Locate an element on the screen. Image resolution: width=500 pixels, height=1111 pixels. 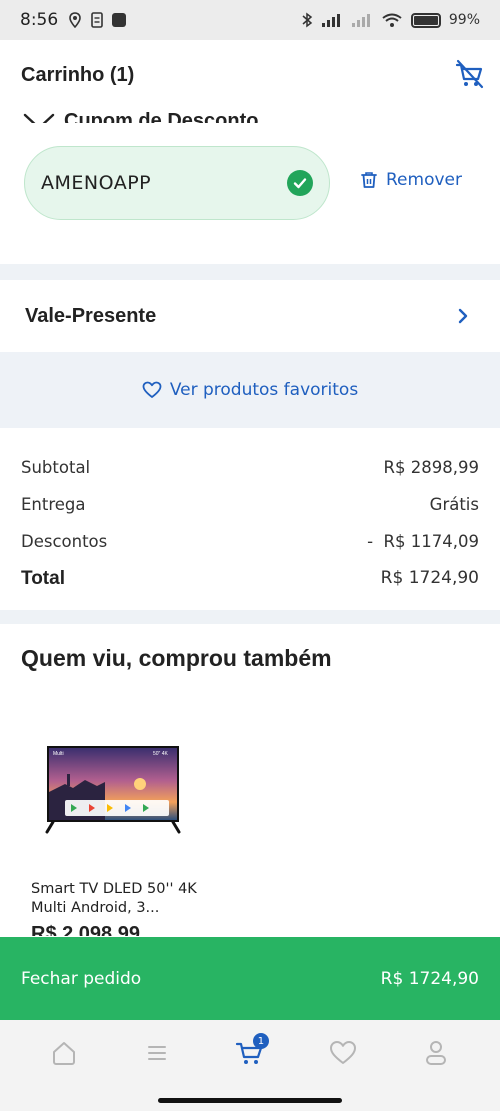
home-icon is located at coordinates (64, 1053).